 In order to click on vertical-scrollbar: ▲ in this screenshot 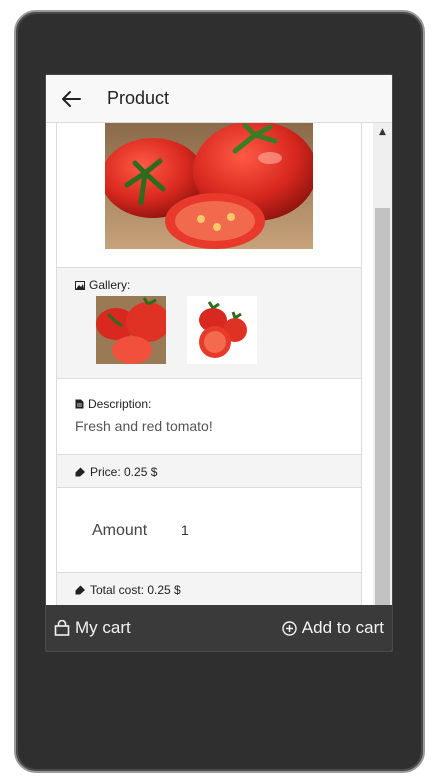, I will do `click(382, 364)`.